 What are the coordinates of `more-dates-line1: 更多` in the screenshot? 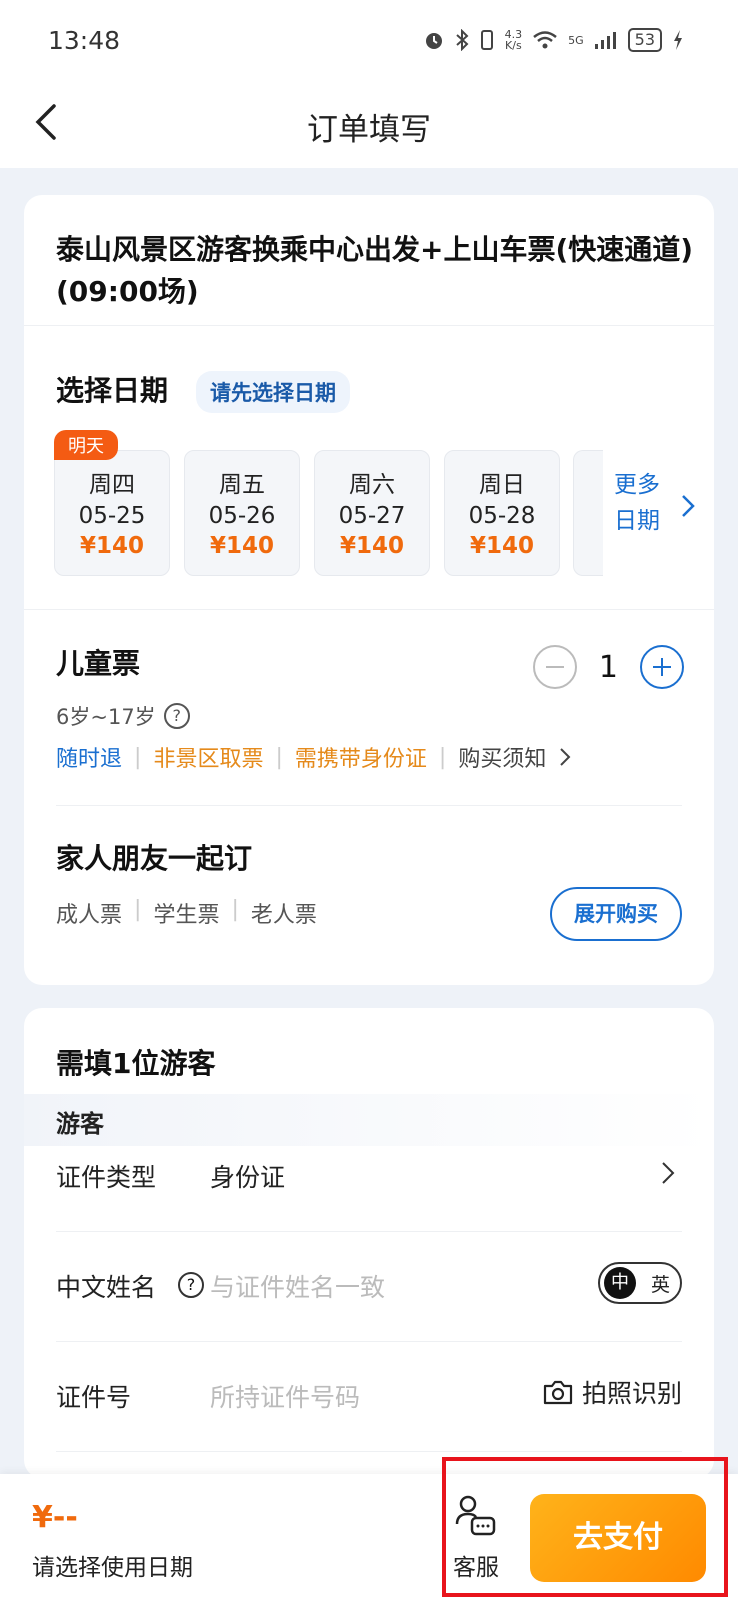 It's located at (637, 485).